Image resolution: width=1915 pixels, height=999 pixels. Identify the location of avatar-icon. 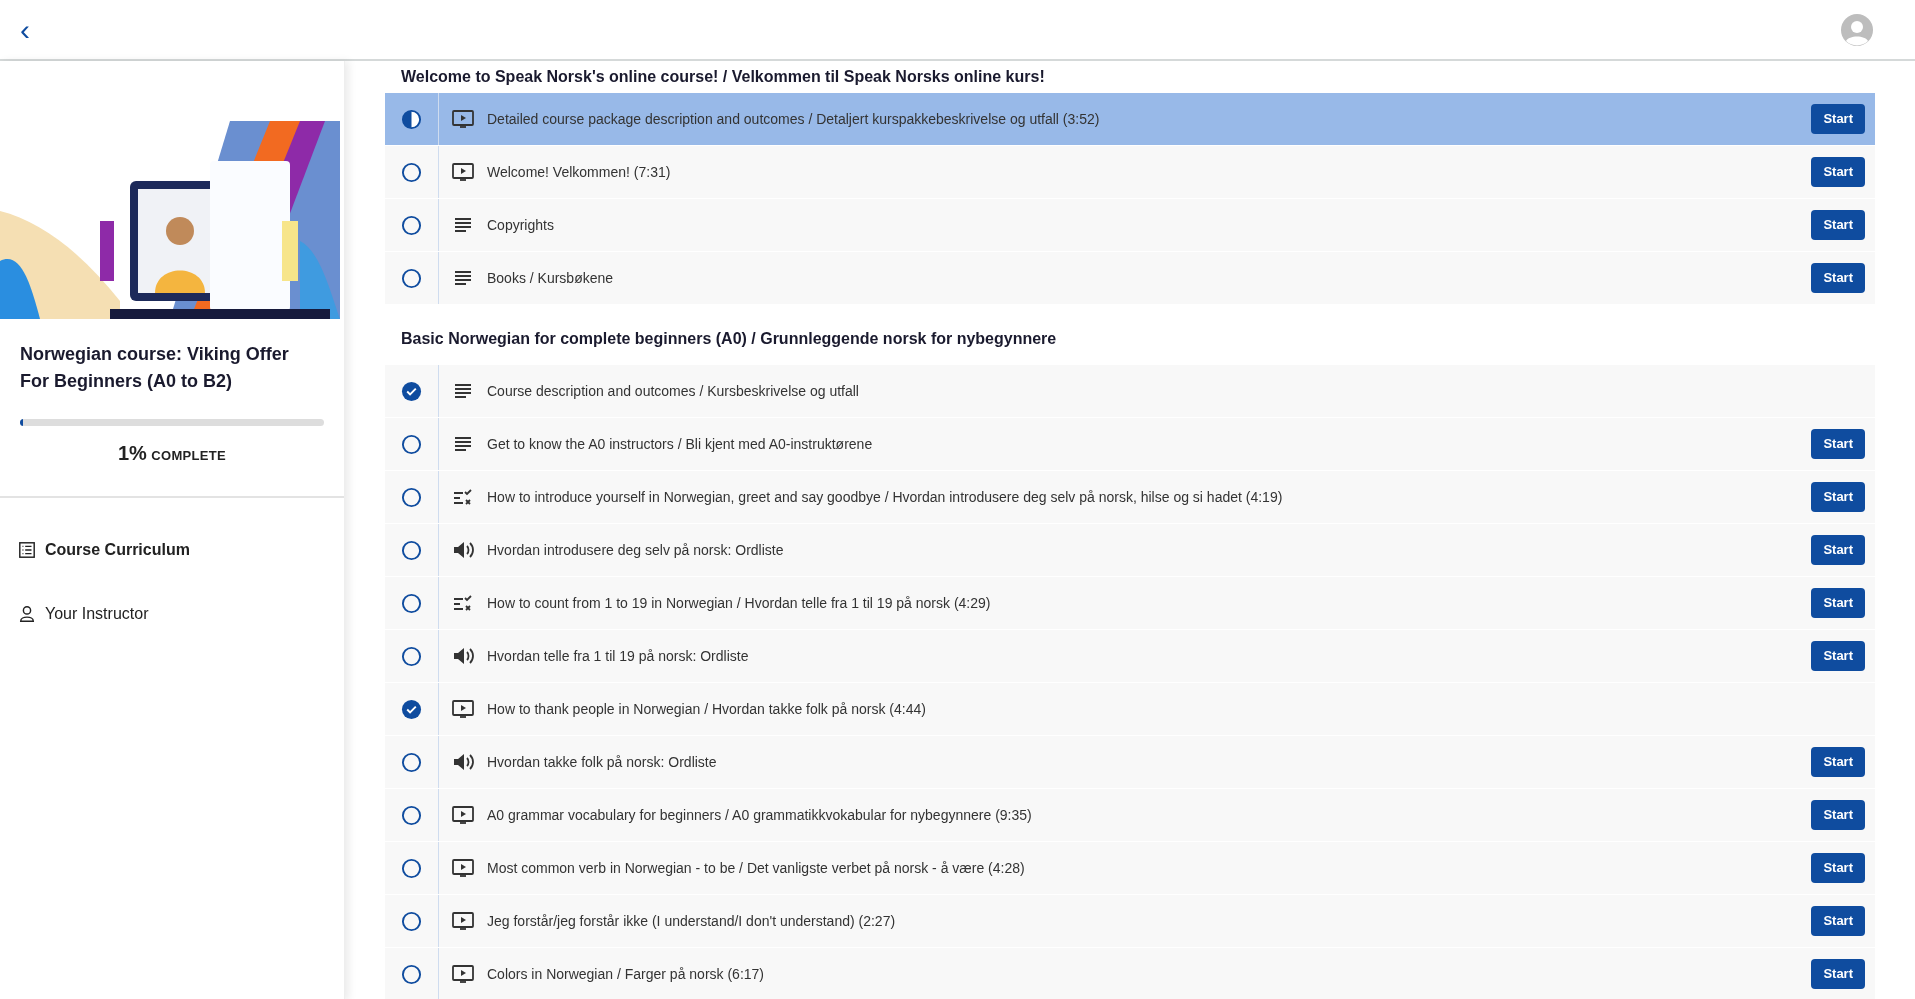
(1857, 29).